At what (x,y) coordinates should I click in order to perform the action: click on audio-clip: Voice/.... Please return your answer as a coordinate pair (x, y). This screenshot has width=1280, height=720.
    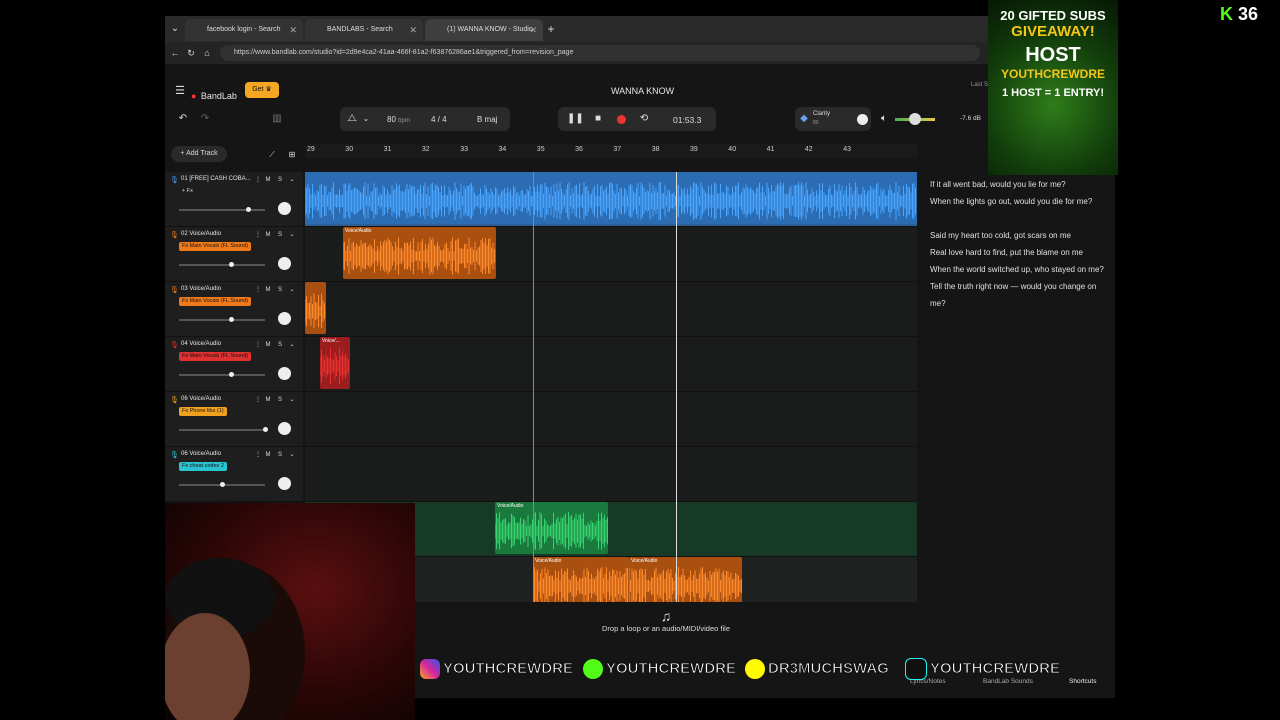
    Looking at the image, I should click on (335, 363).